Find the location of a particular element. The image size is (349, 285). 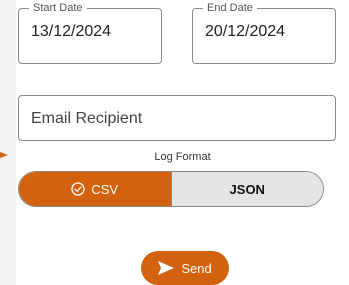

check-circle-icon is located at coordinates (78, 189).